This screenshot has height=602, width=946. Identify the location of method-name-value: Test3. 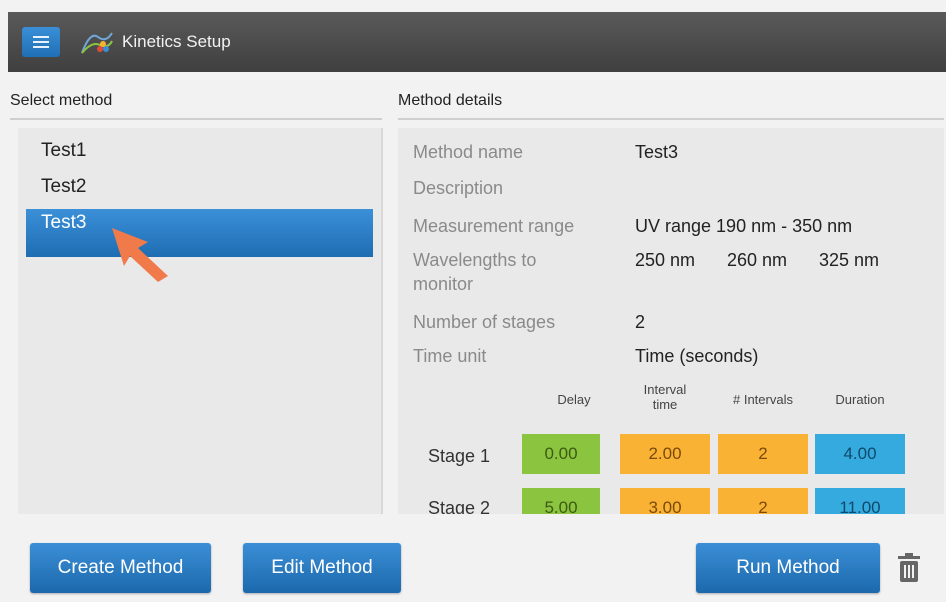
(657, 152).